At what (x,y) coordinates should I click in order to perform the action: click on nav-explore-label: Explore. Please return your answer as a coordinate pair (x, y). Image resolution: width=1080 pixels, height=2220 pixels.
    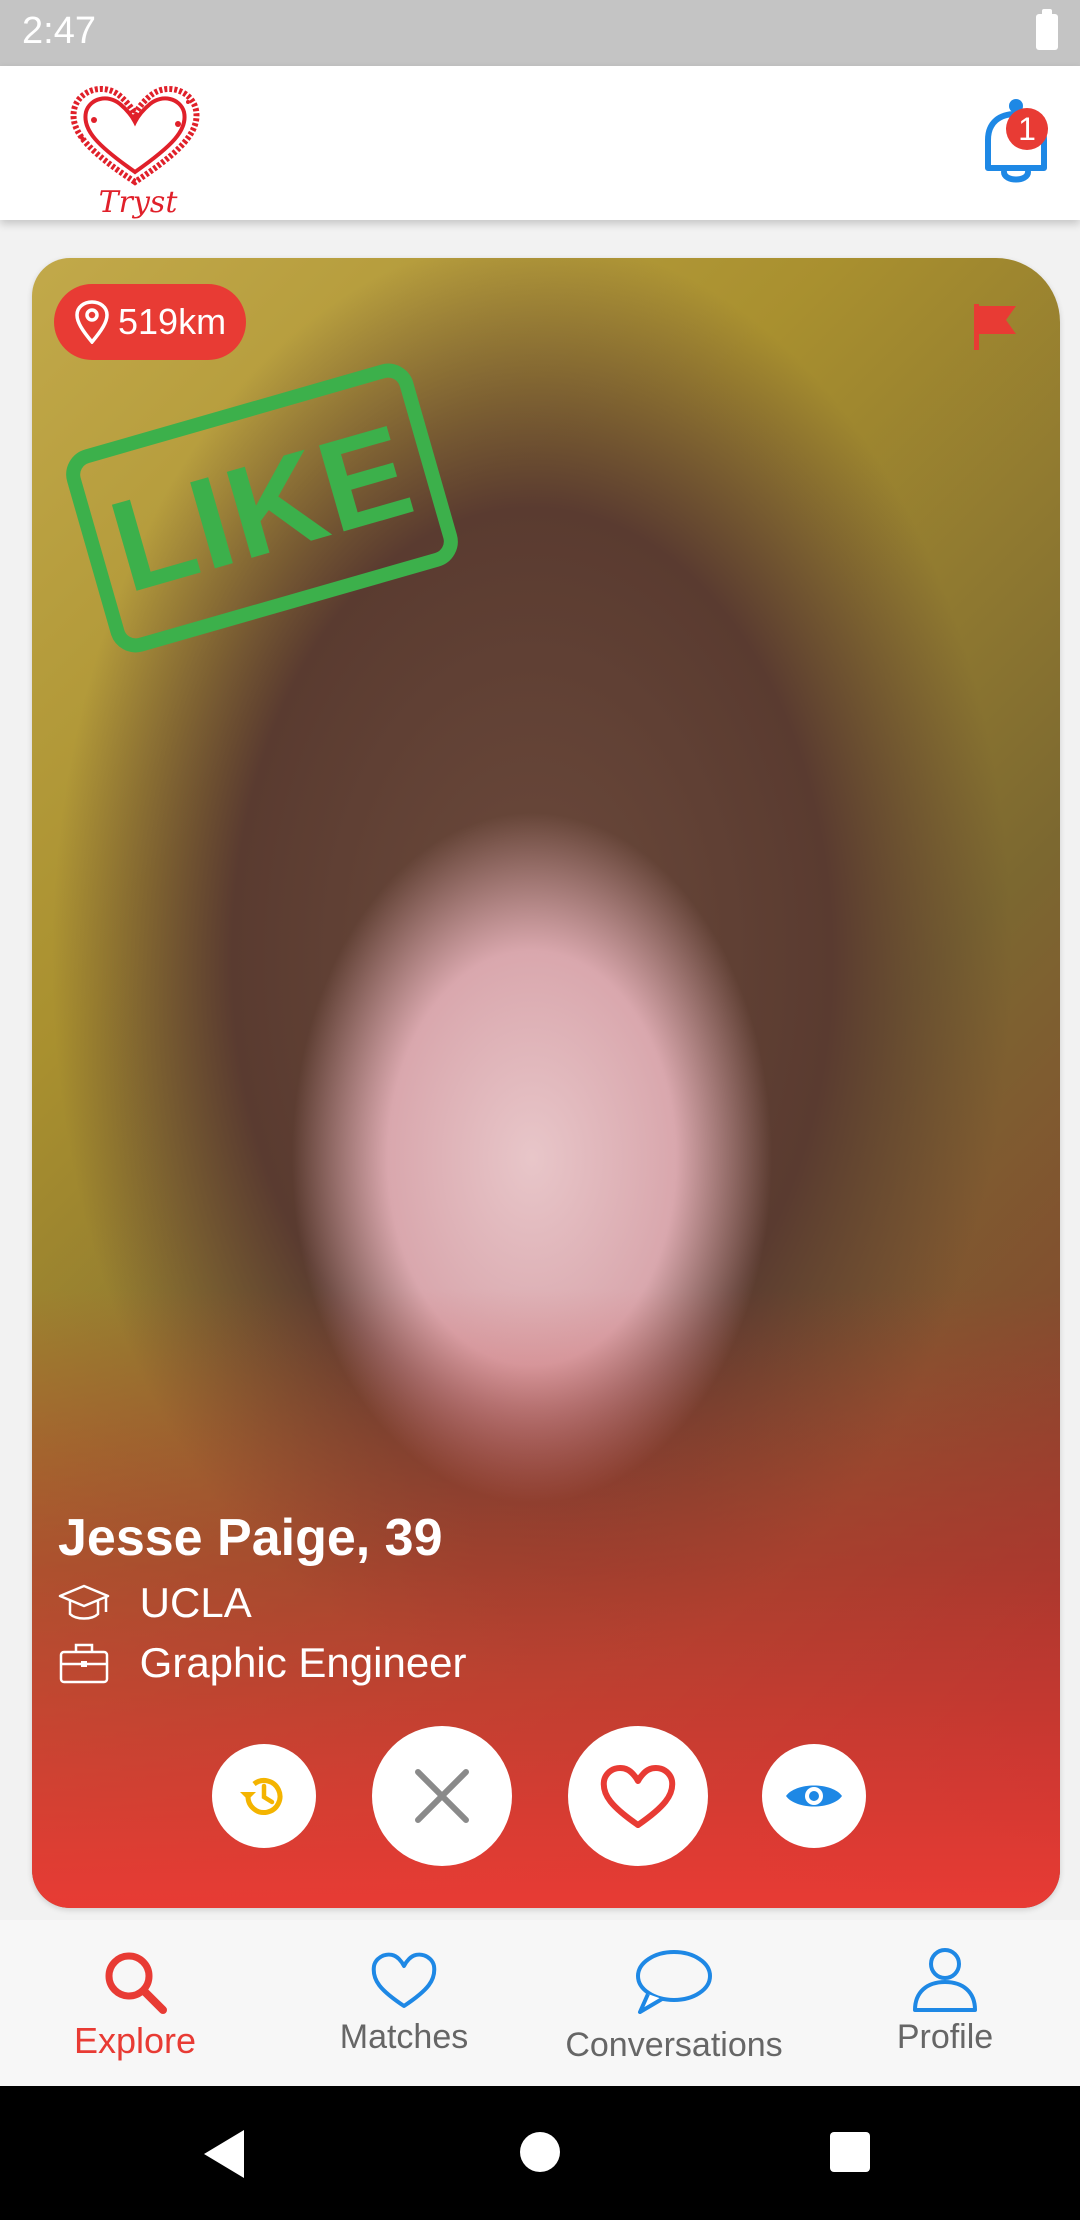
    Looking at the image, I should click on (135, 2040).